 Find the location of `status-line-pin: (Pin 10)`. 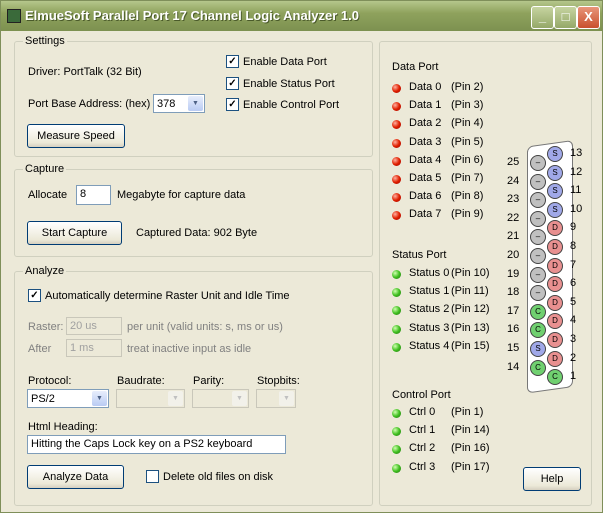

status-line-pin: (Pin 10) is located at coordinates (470, 273).